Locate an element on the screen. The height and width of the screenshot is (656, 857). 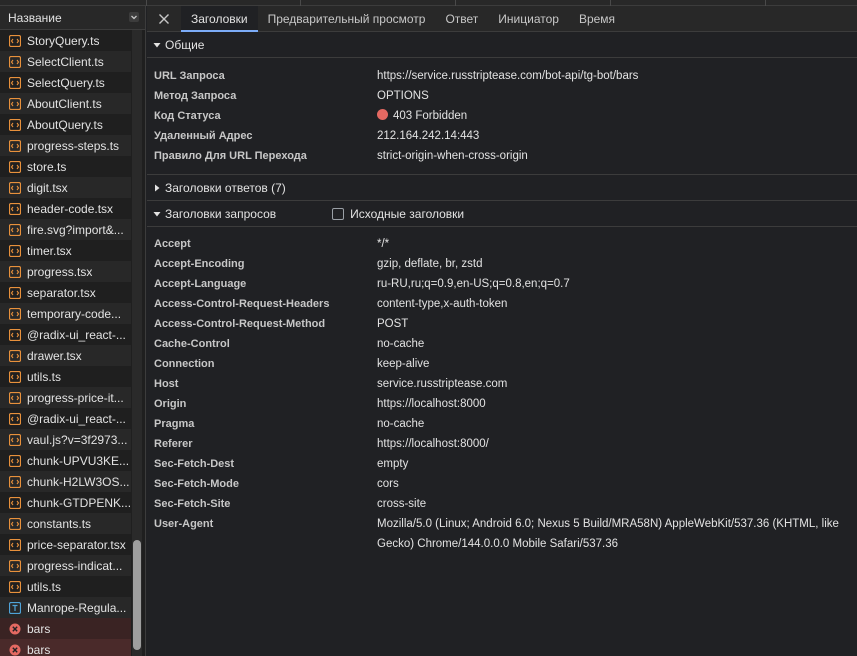
request-row: AboutClient.ts is located at coordinates (65, 103).